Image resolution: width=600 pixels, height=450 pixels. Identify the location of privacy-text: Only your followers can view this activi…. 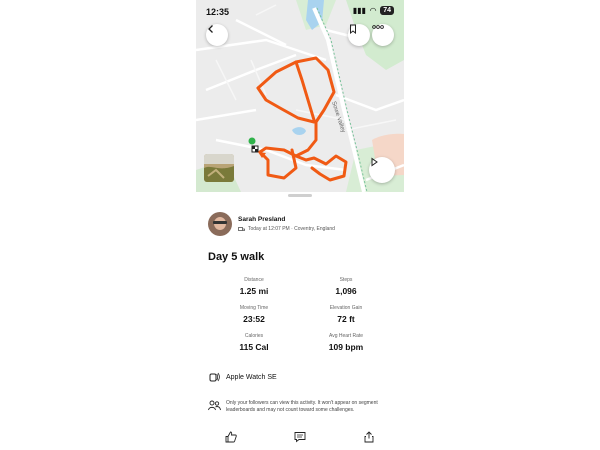
(302, 406).